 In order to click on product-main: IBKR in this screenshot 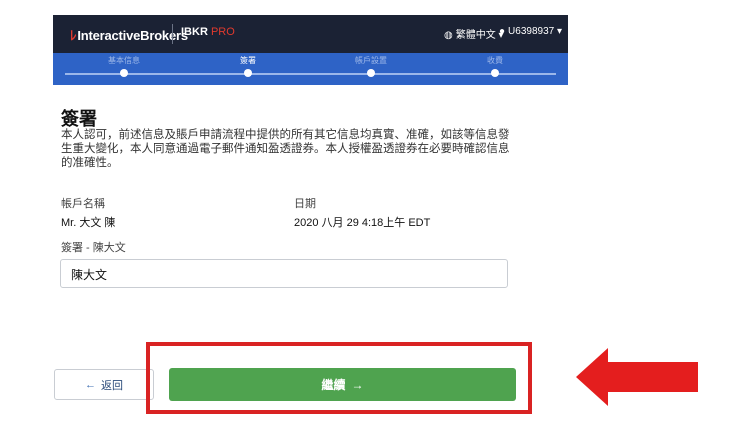, I will do `click(194, 32)`.